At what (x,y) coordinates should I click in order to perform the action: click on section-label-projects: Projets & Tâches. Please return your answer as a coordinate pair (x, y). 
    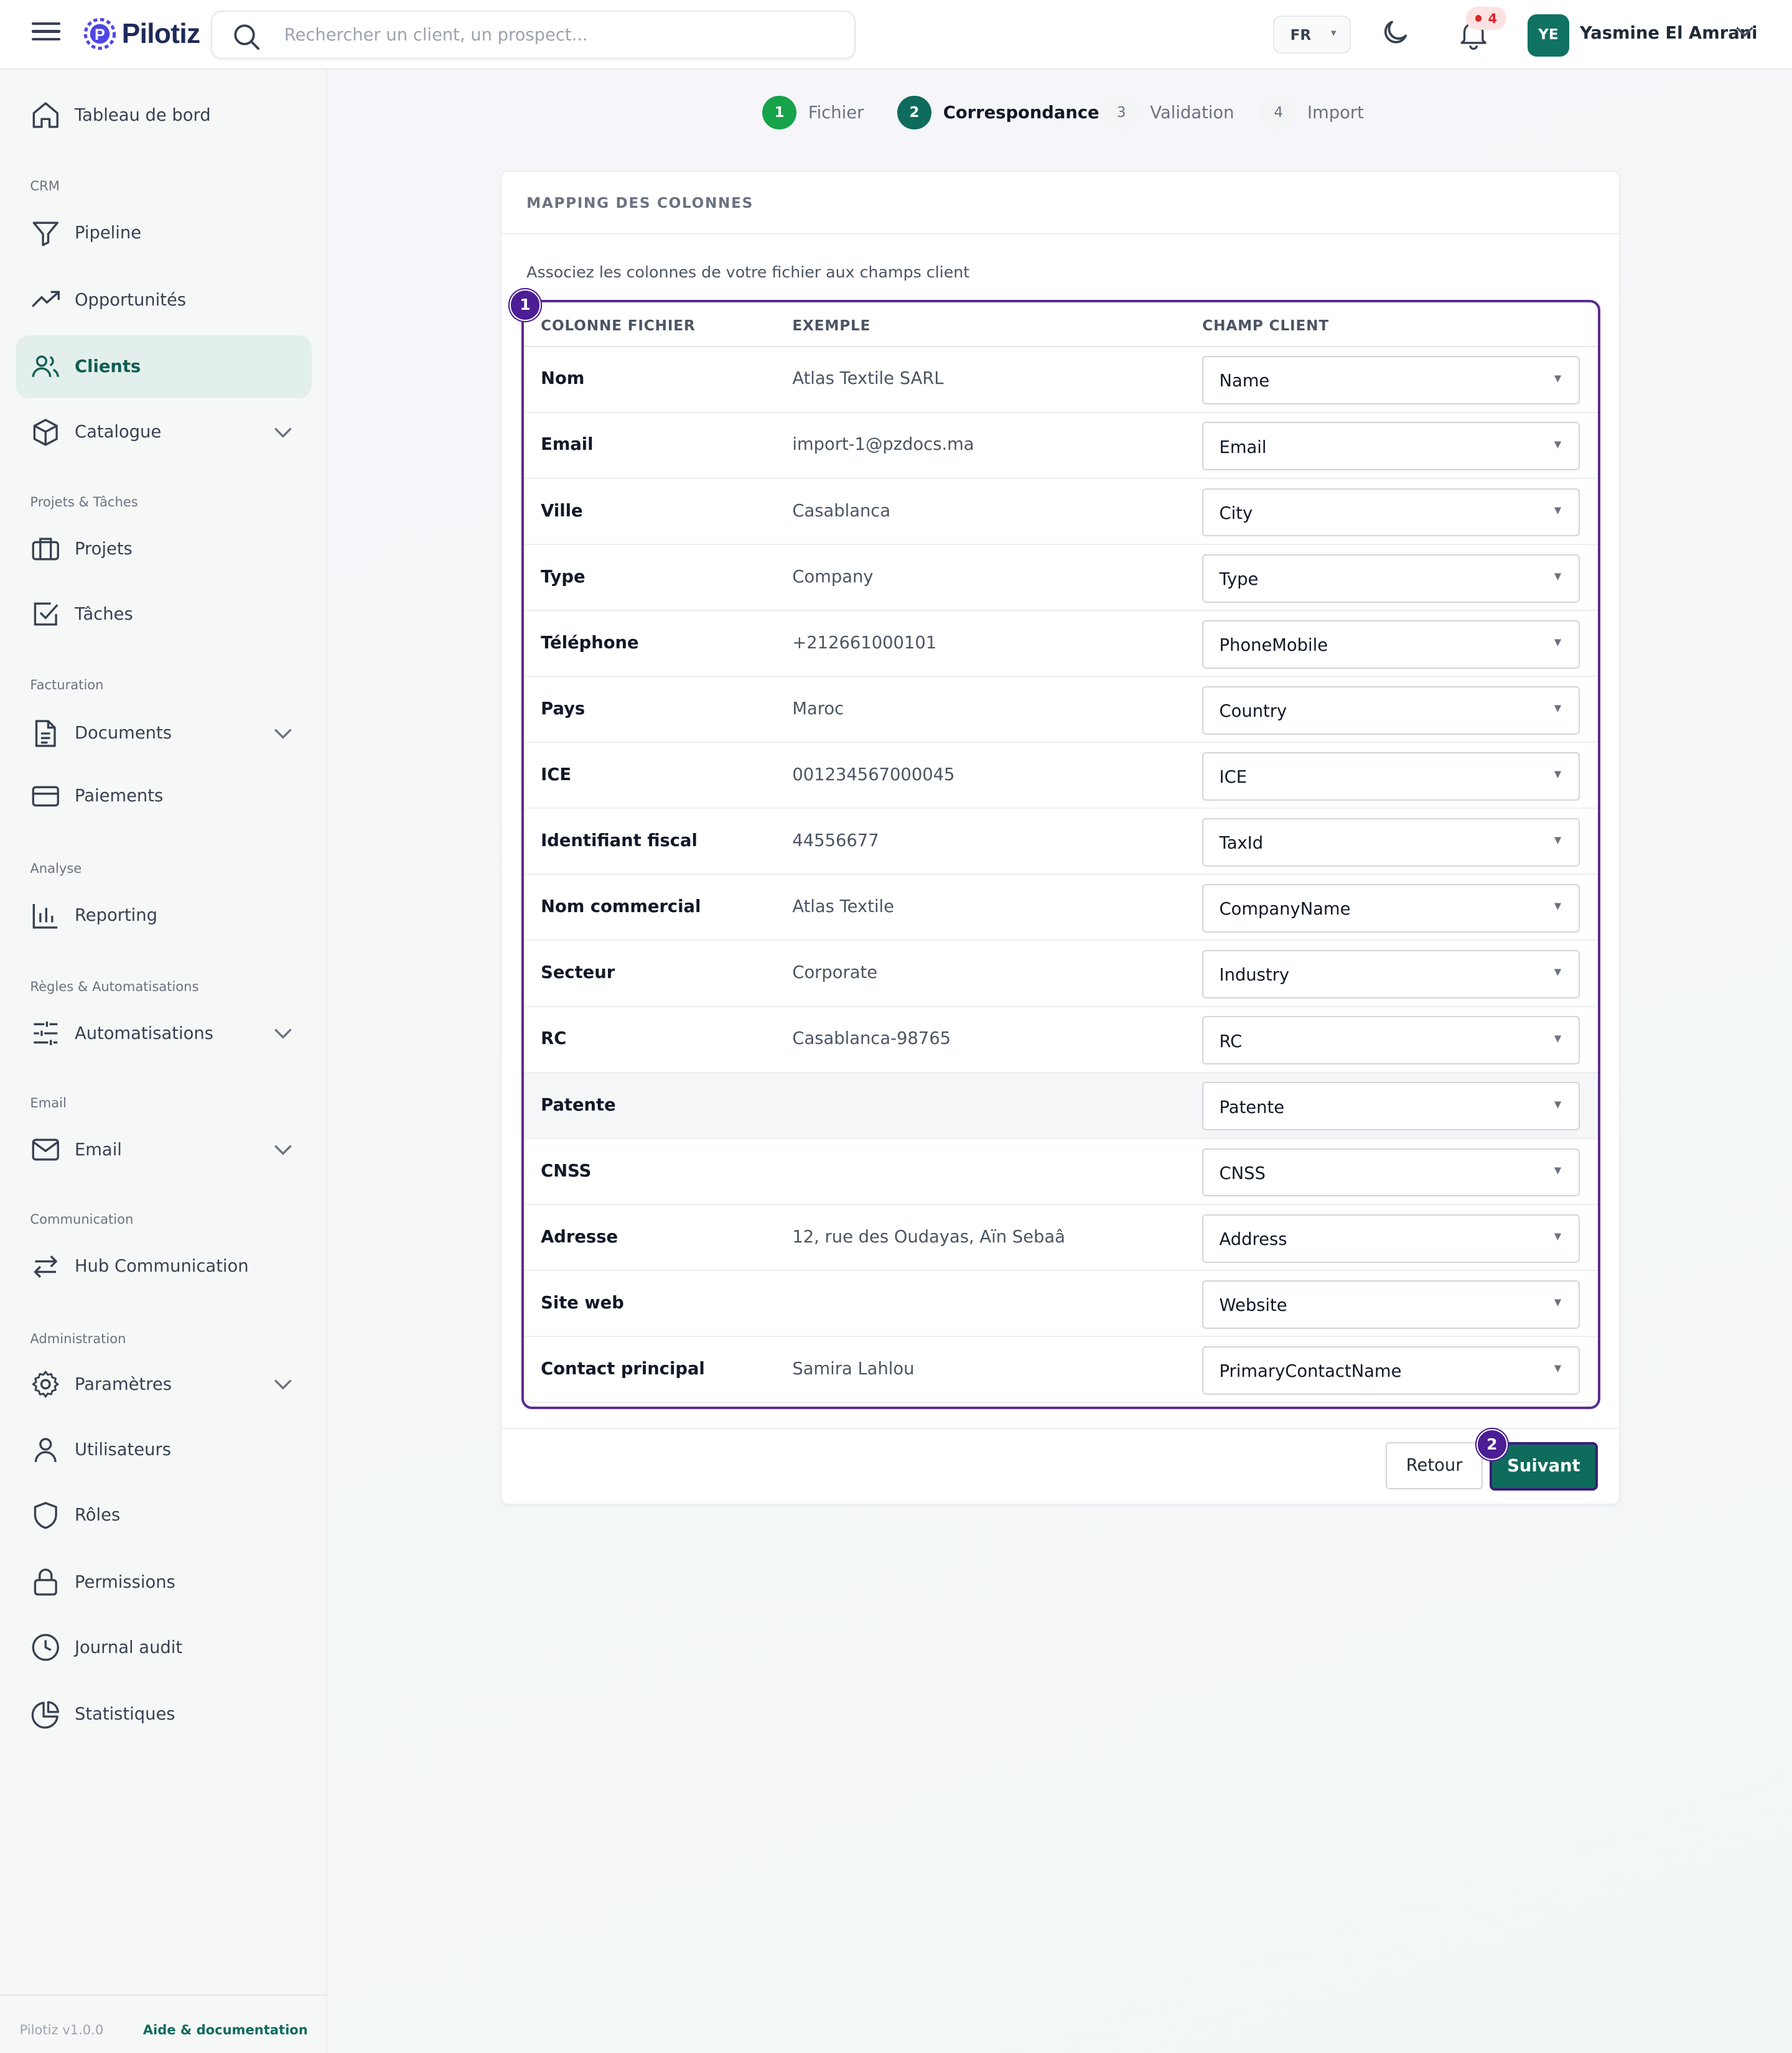
    Looking at the image, I should click on (84, 501).